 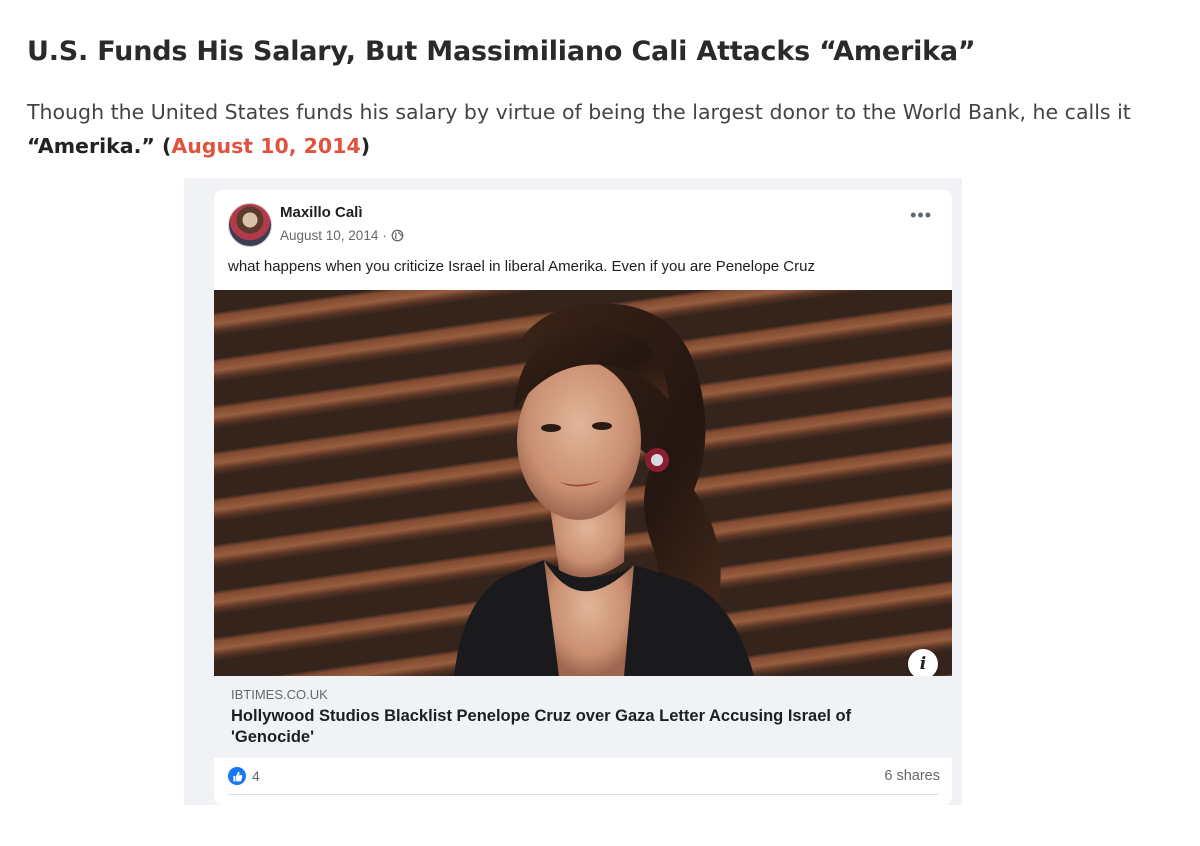 I want to click on info-icon: i, so click(x=923, y=662).